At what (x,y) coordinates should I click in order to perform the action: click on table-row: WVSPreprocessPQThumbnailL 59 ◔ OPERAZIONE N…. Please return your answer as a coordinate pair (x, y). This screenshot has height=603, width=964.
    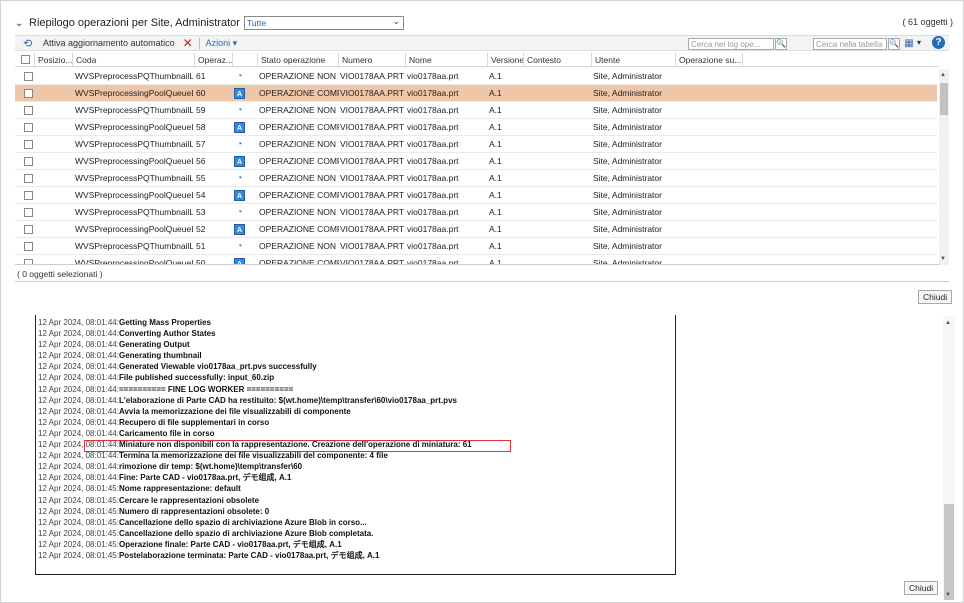
    Looking at the image, I should click on (476, 110).